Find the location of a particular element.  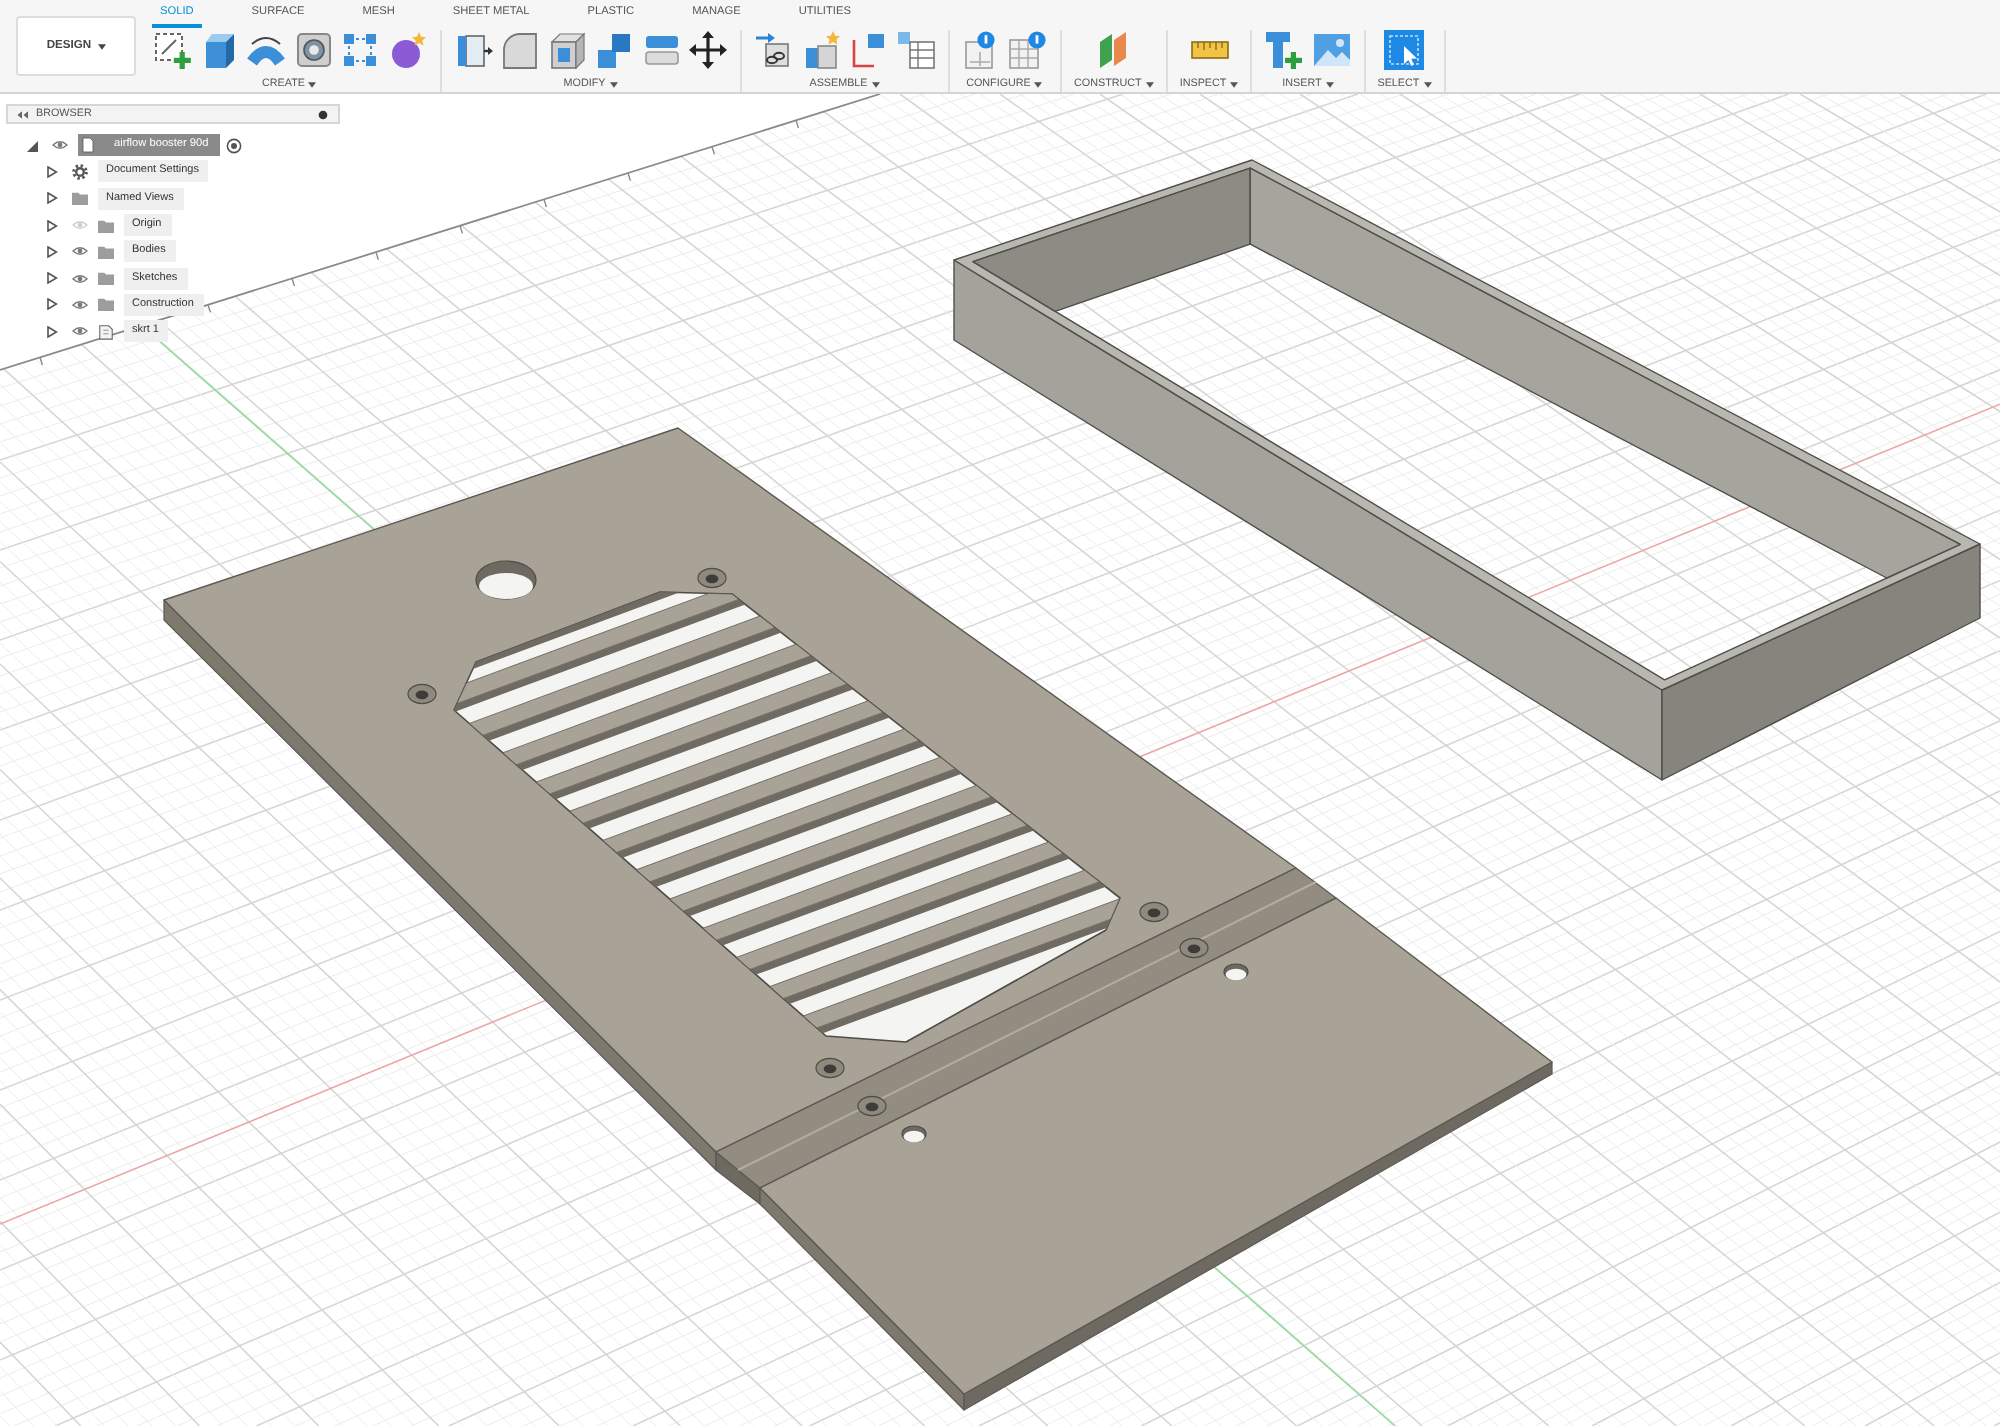

gear-icon is located at coordinates (80, 171).